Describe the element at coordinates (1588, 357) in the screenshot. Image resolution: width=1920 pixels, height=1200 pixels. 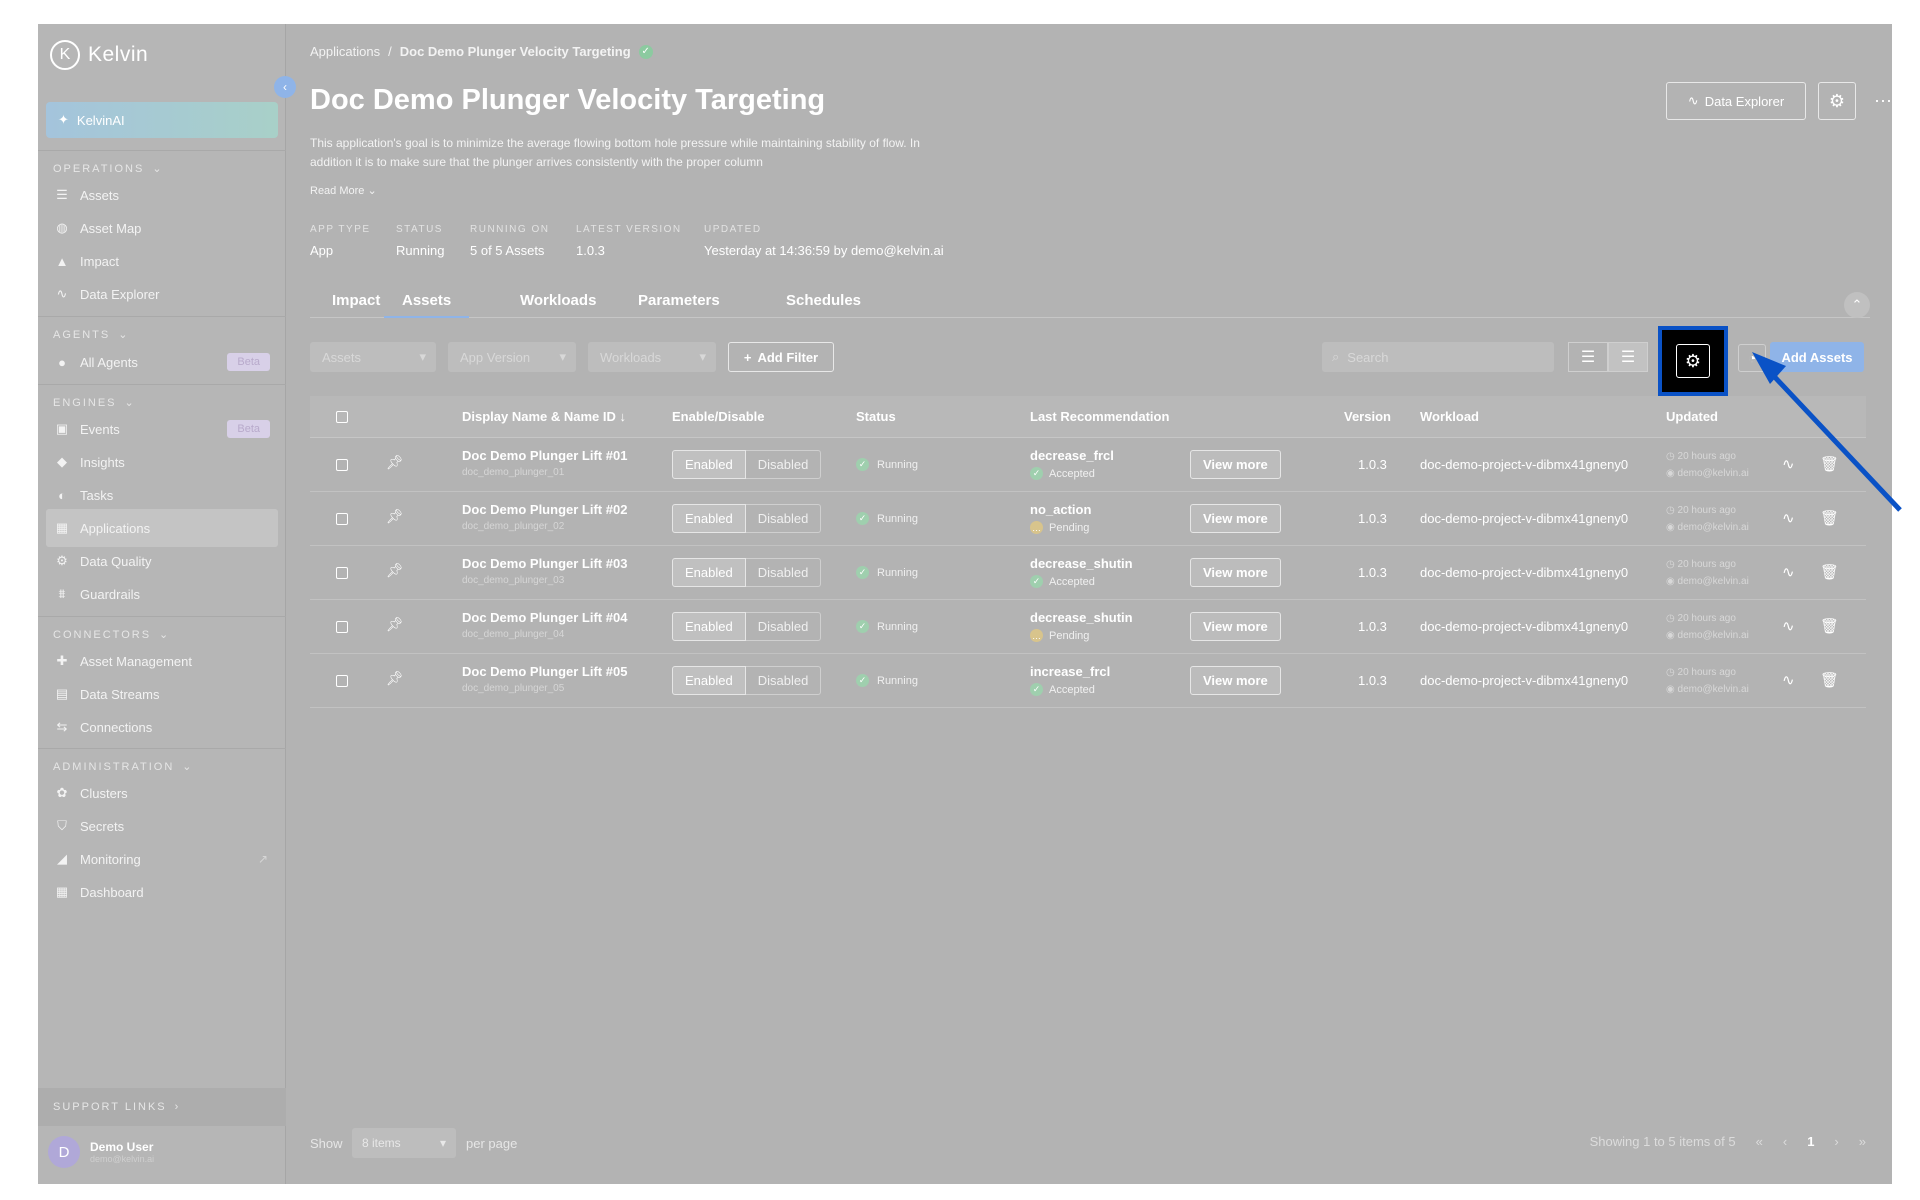
I see `compact-view-toggle: ☰` at that location.